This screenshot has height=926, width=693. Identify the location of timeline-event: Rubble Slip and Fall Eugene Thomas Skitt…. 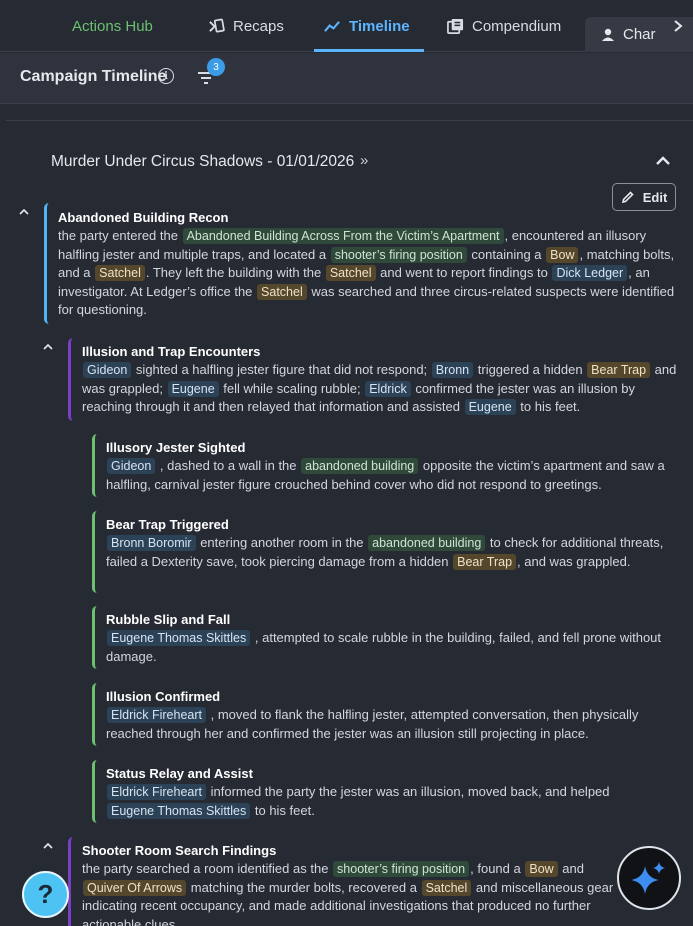
(387, 637).